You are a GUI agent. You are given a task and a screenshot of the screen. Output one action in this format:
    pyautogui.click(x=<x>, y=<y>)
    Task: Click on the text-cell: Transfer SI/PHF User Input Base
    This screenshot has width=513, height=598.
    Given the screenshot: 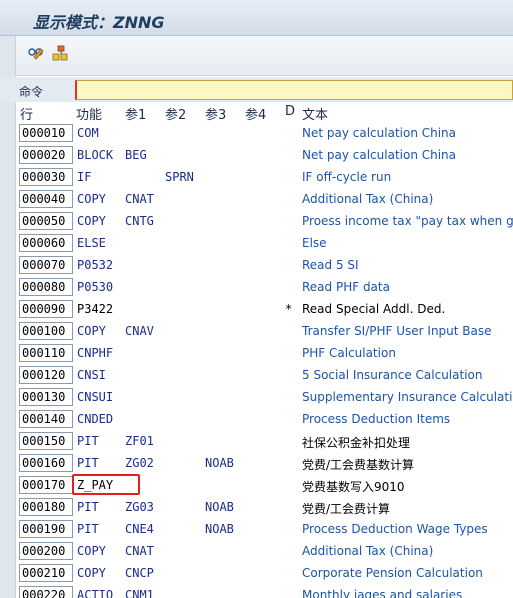 What is the action you would take?
    pyautogui.click(x=397, y=331)
    